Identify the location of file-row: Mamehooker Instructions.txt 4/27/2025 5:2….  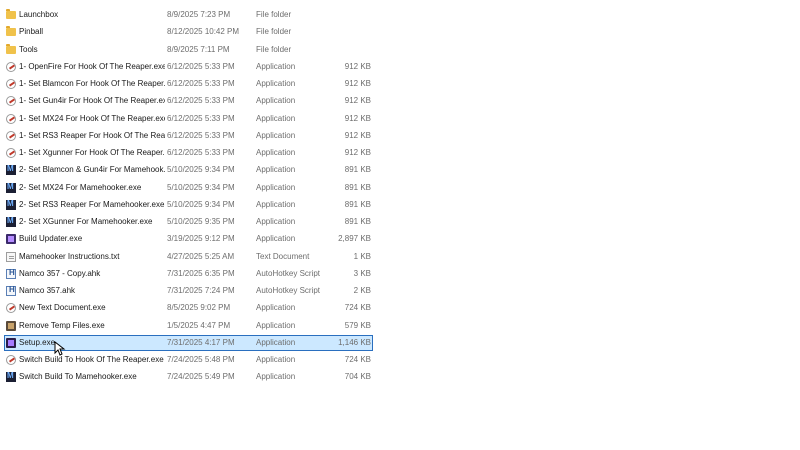
(188, 257).